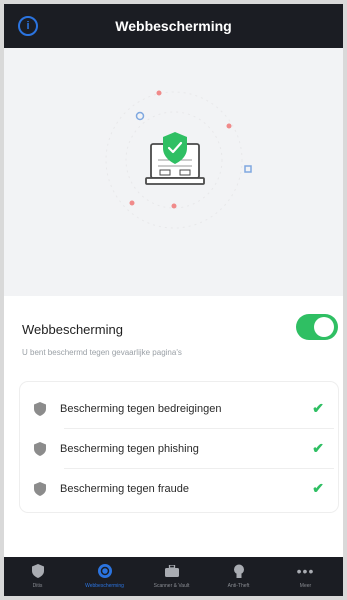 This screenshot has height=600, width=347. What do you see at coordinates (305, 586) in the screenshot?
I see `tab-label: Meer` at bounding box center [305, 586].